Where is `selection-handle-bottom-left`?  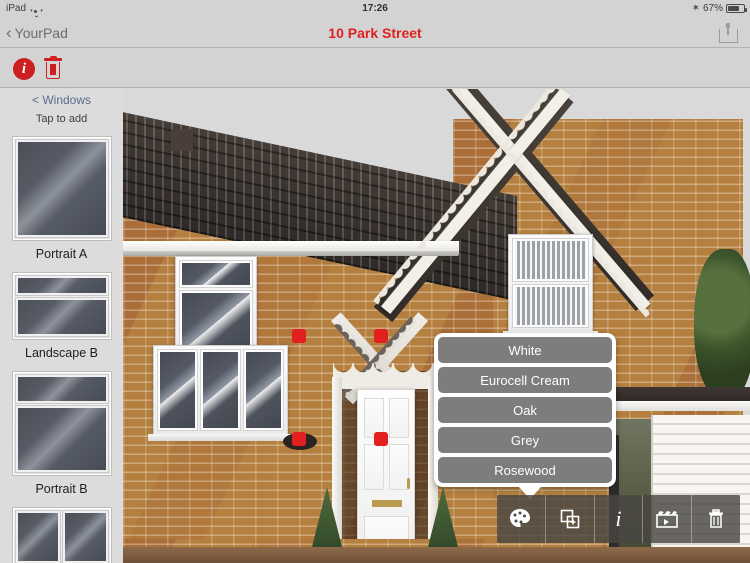
selection-handle-bottom-left is located at coordinates (299, 439).